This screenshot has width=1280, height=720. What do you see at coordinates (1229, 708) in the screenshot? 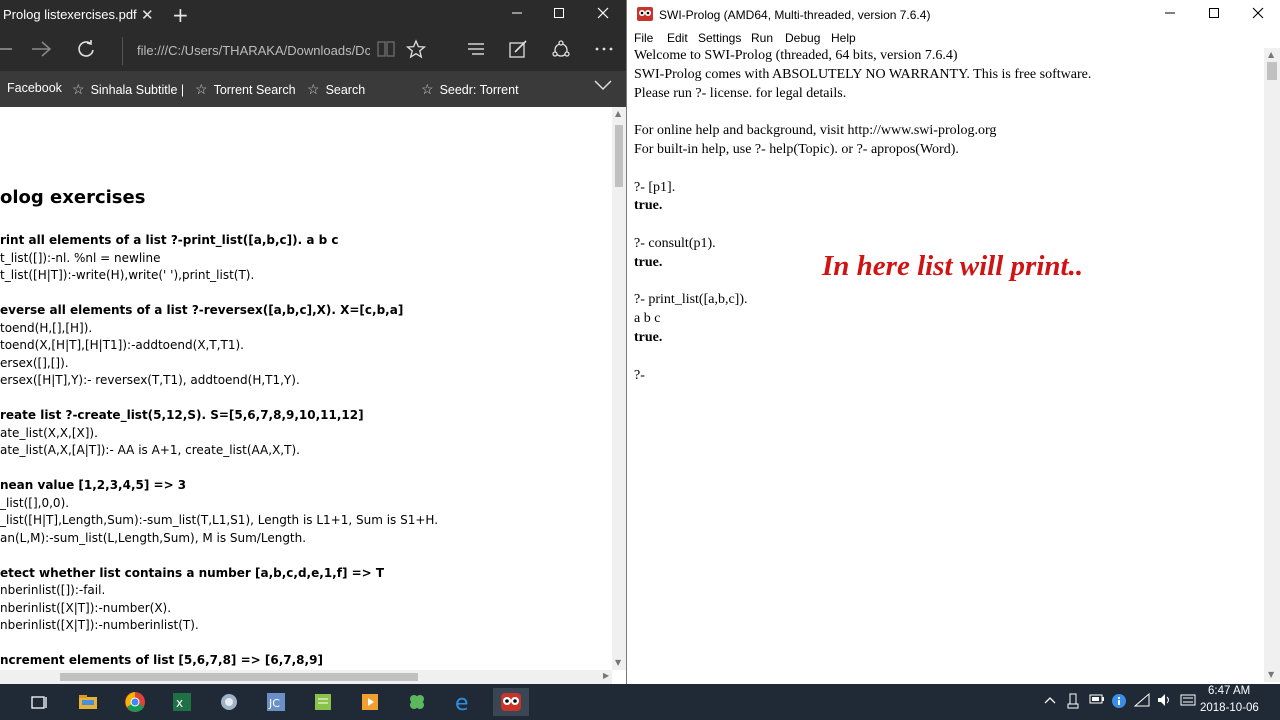
I see `clock-date: 2018-10-06` at bounding box center [1229, 708].